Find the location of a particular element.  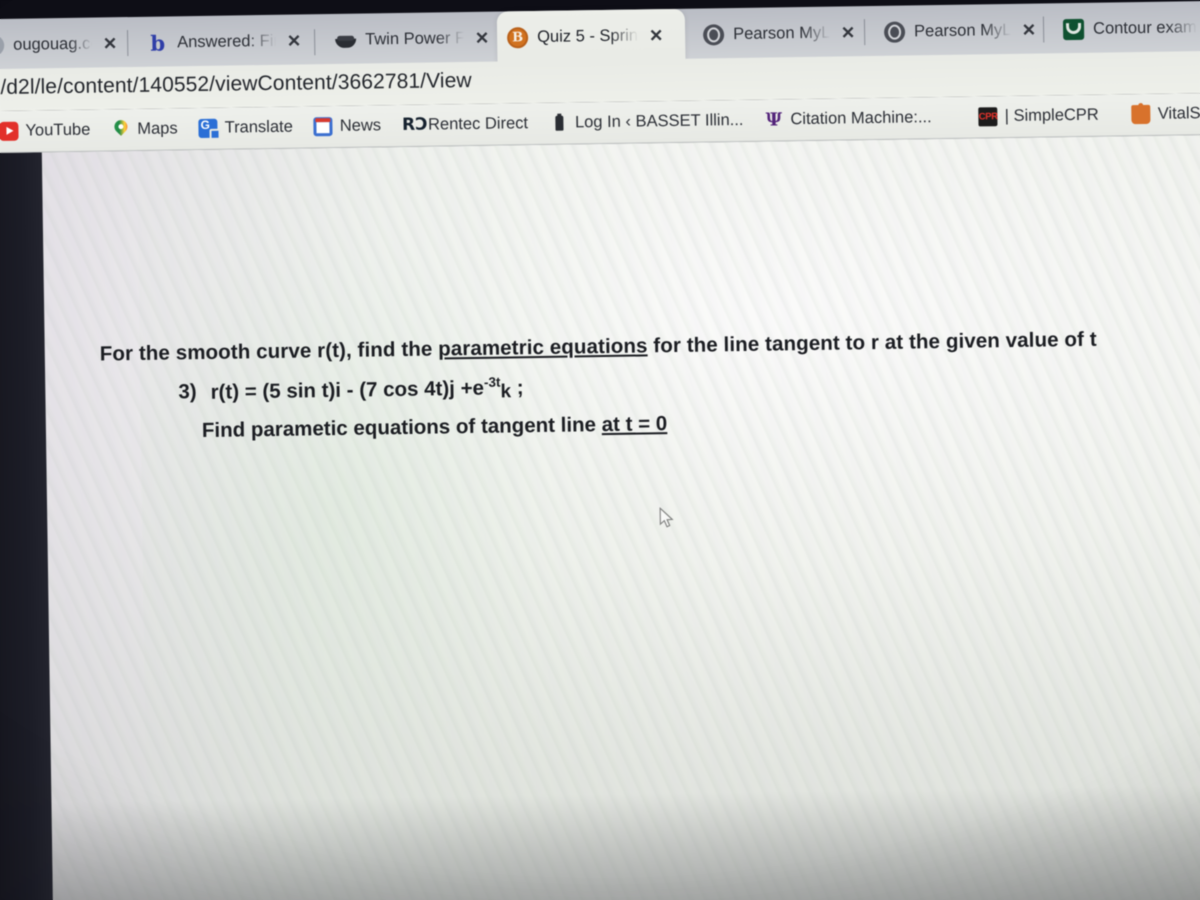

bookmark-maps: Maps is located at coordinates (144, 129).